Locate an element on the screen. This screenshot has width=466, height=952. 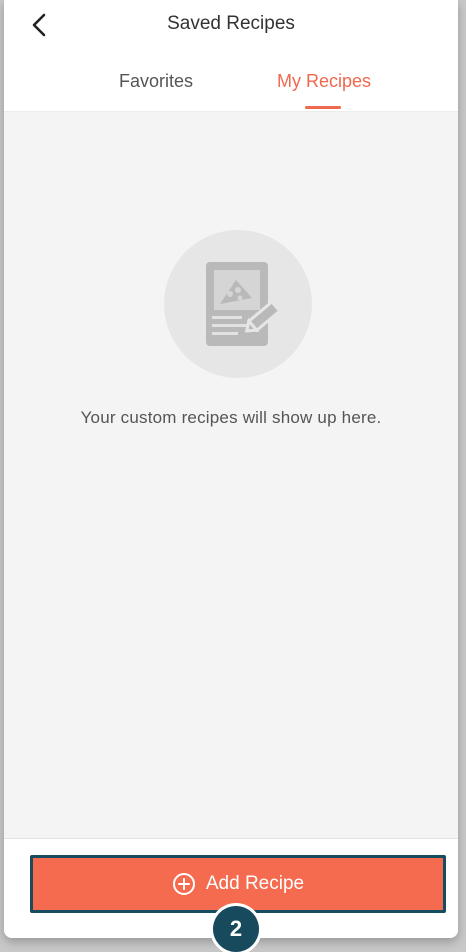
recipe-card-edit-icon is located at coordinates (244, 304).